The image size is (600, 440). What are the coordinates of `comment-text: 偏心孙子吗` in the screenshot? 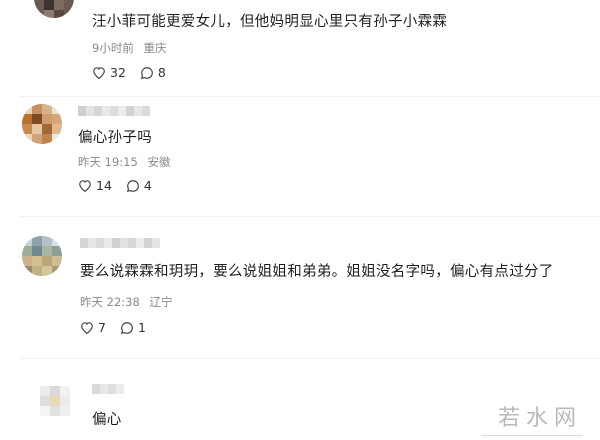 It's located at (115, 138).